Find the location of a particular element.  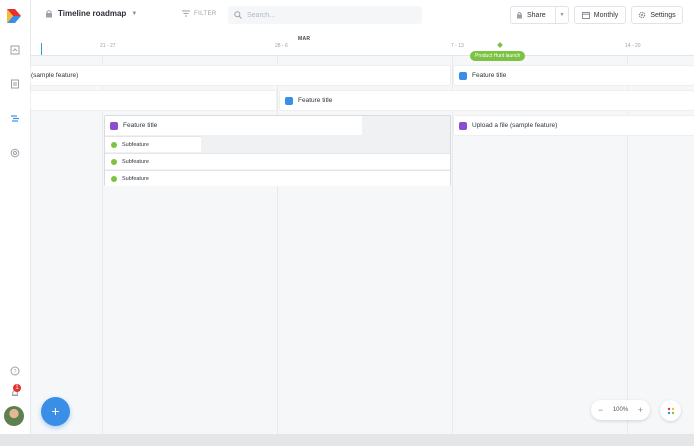

roadmap-icon is located at coordinates (15, 118).